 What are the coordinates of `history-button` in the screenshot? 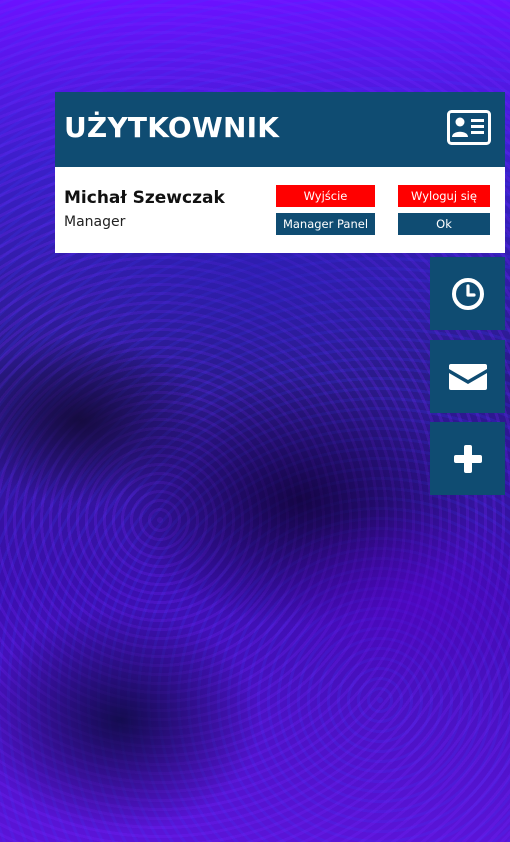 It's located at (467, 293).